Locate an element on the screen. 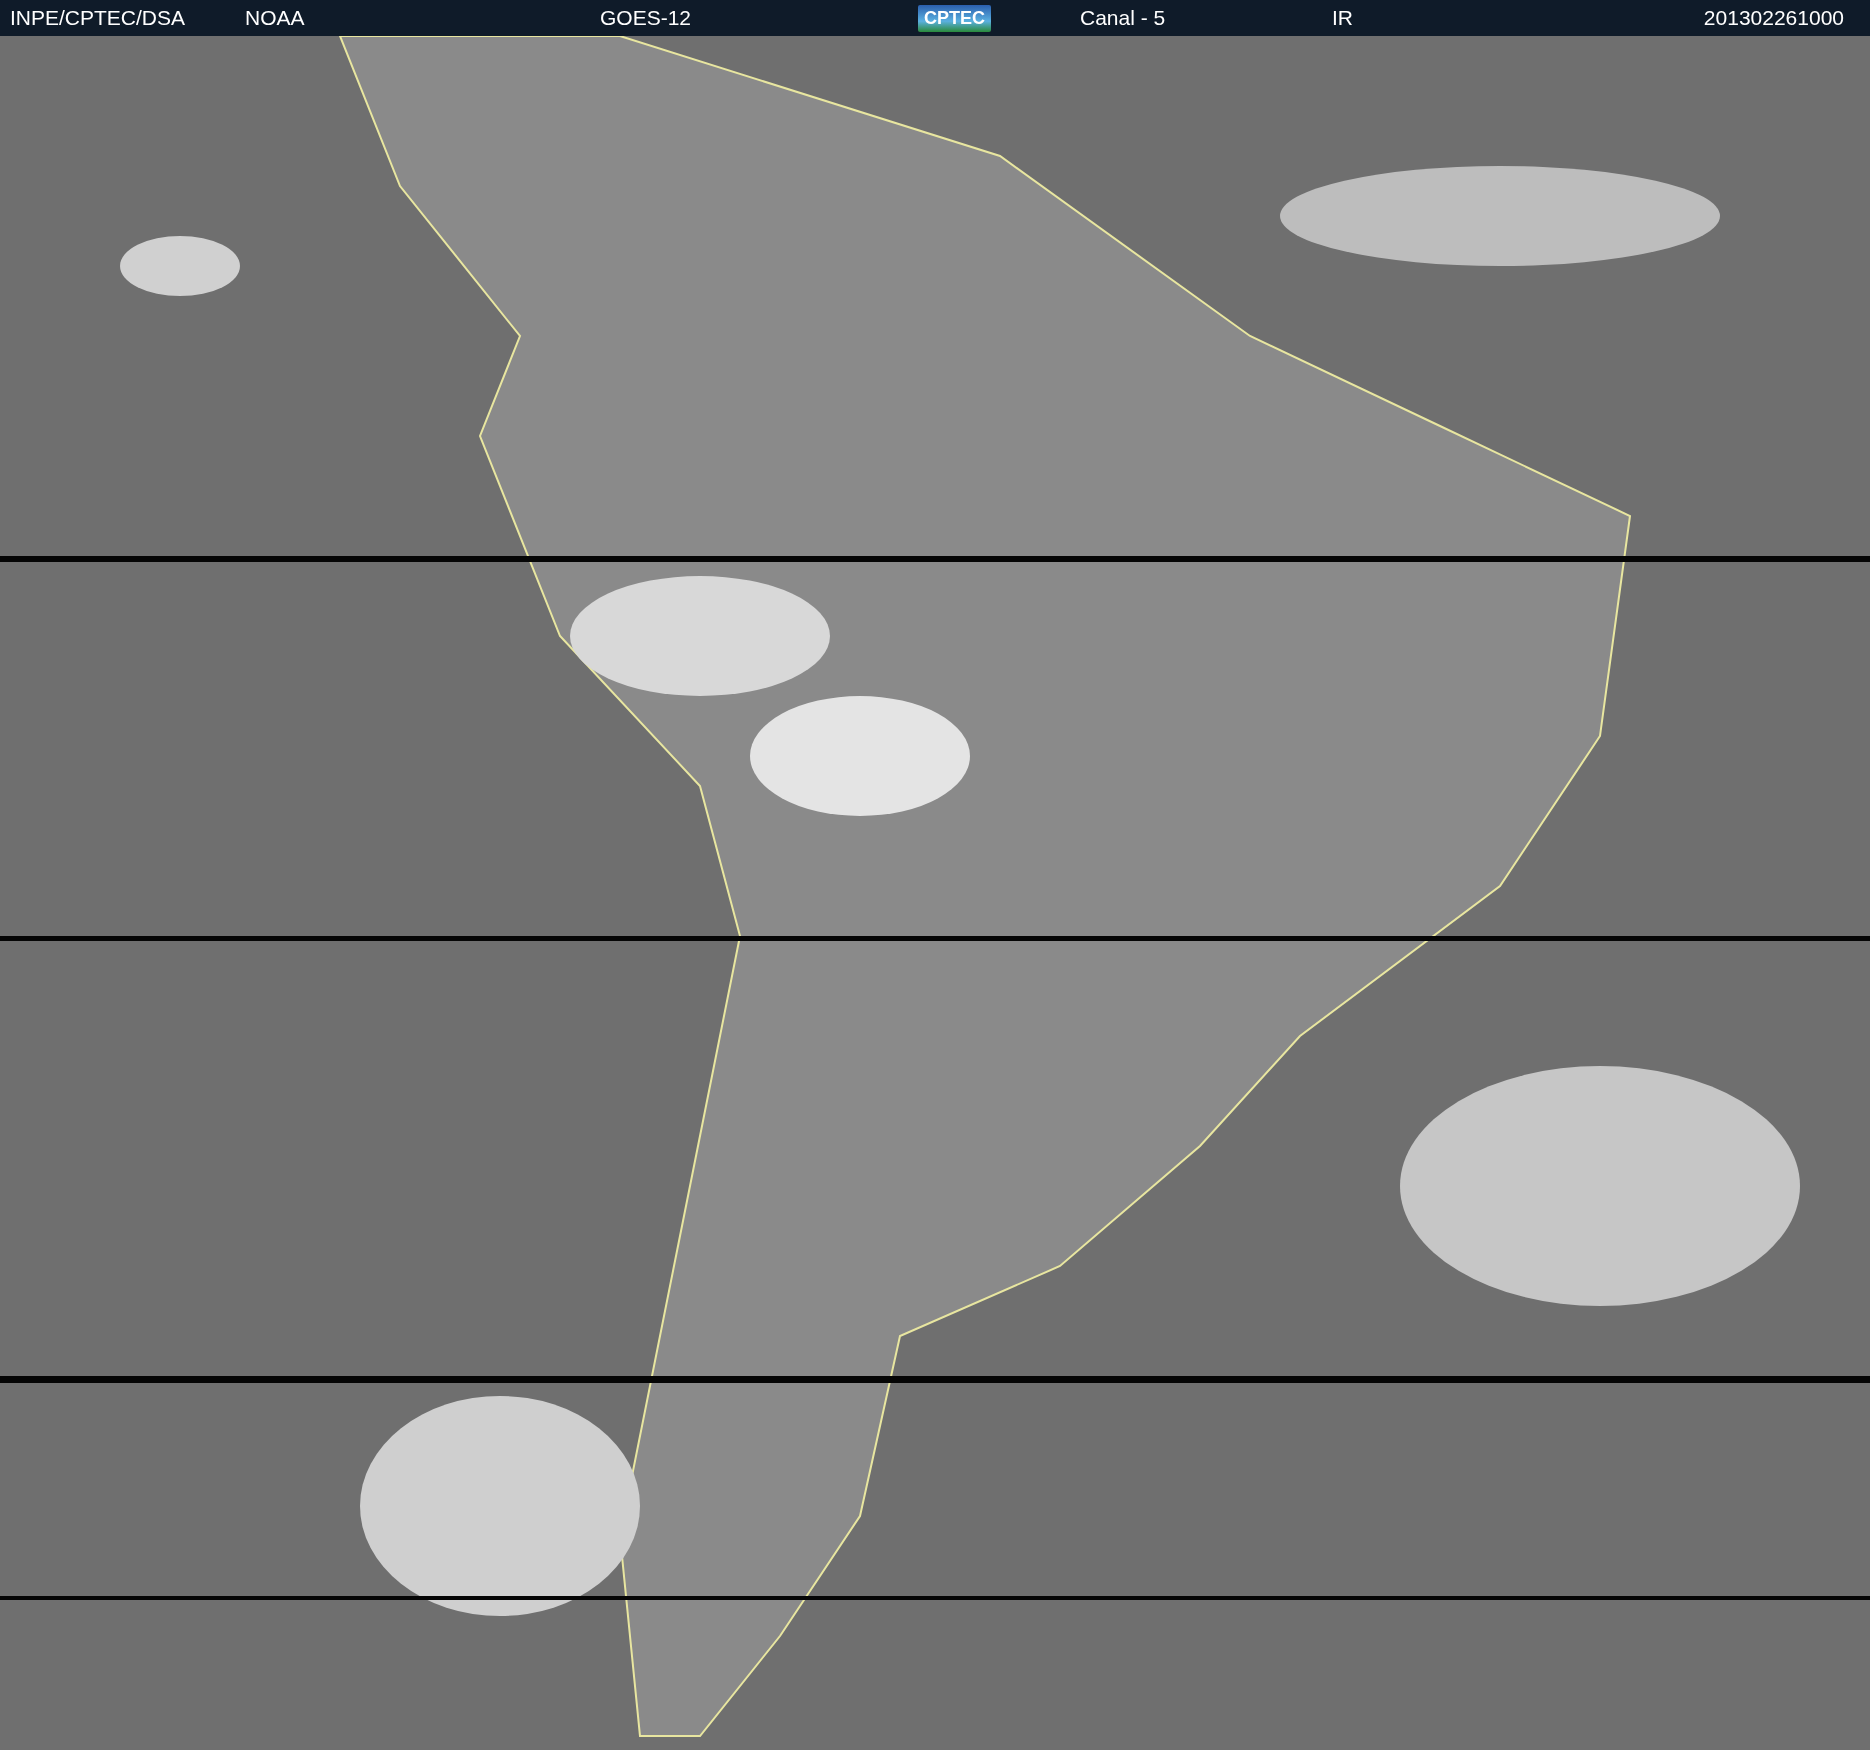  timestamp-label: 201302261000 is located at coordinates (1773, 18).